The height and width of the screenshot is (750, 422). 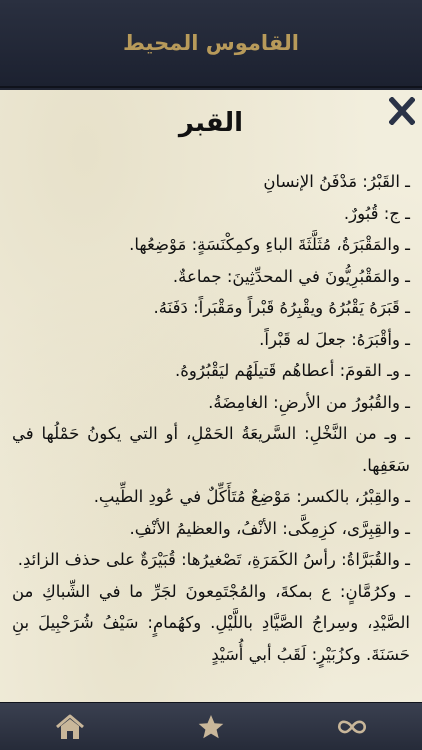 What do you see at coordinates (336, 181) in the screenshot?
I see `definition-line: ـ القَبْرُ: مَدْفَنُ الإنسانِ` at bounding box center [336, 181].